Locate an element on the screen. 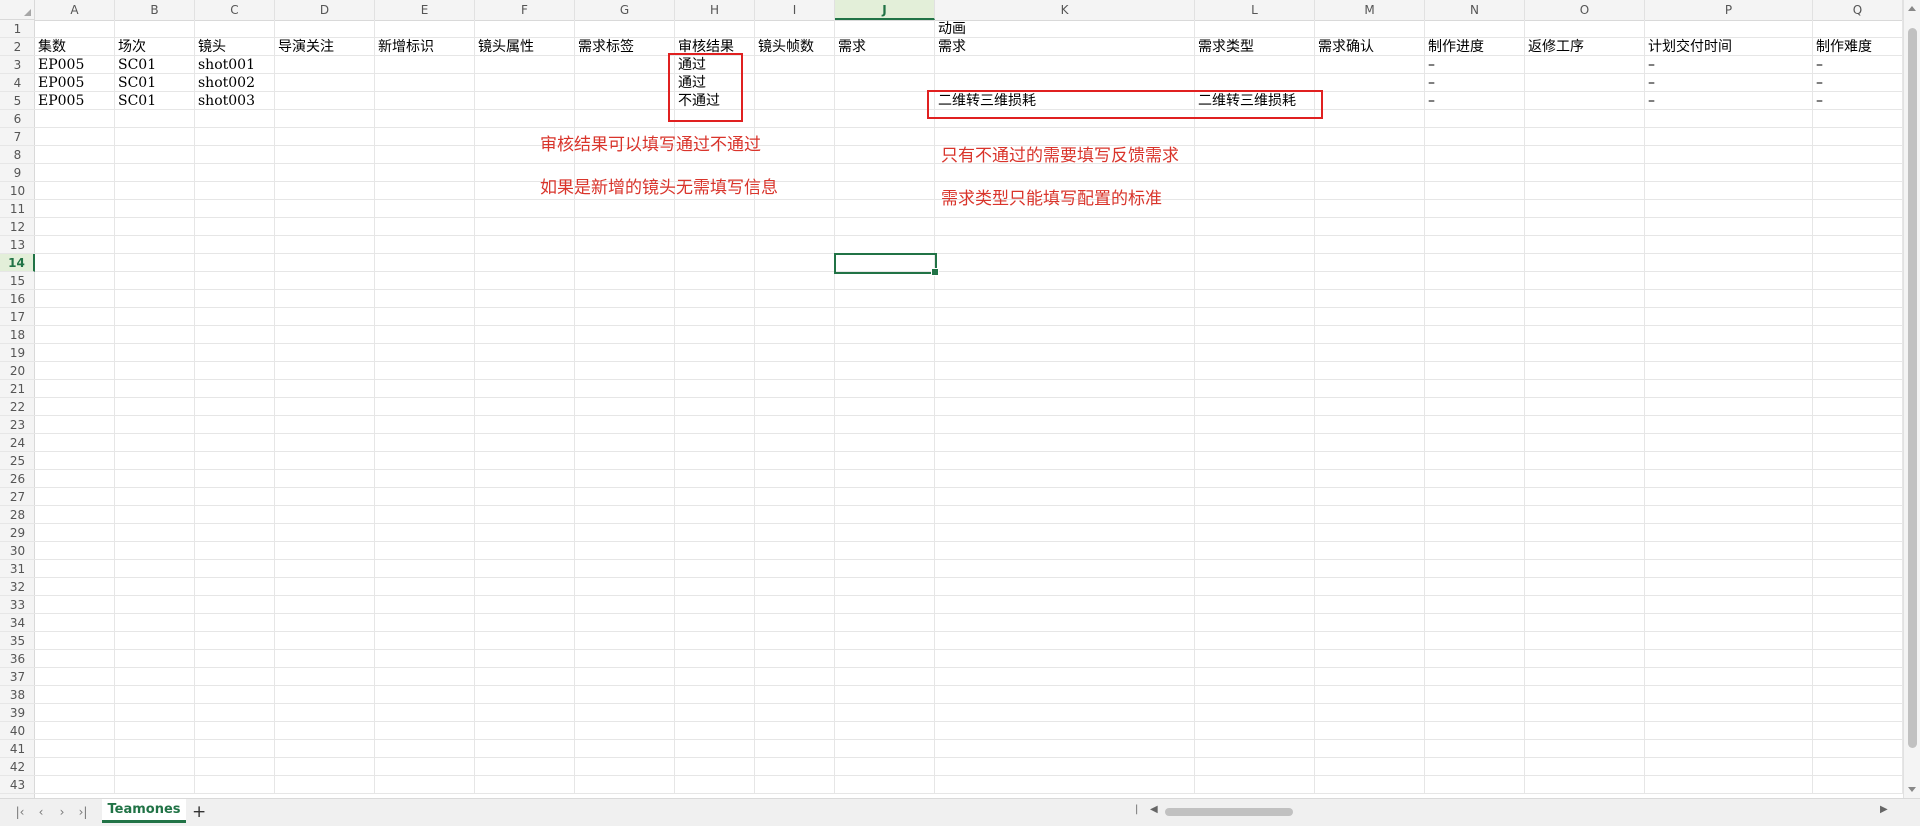  column-header-G: G is located at coordinates (625, 10).